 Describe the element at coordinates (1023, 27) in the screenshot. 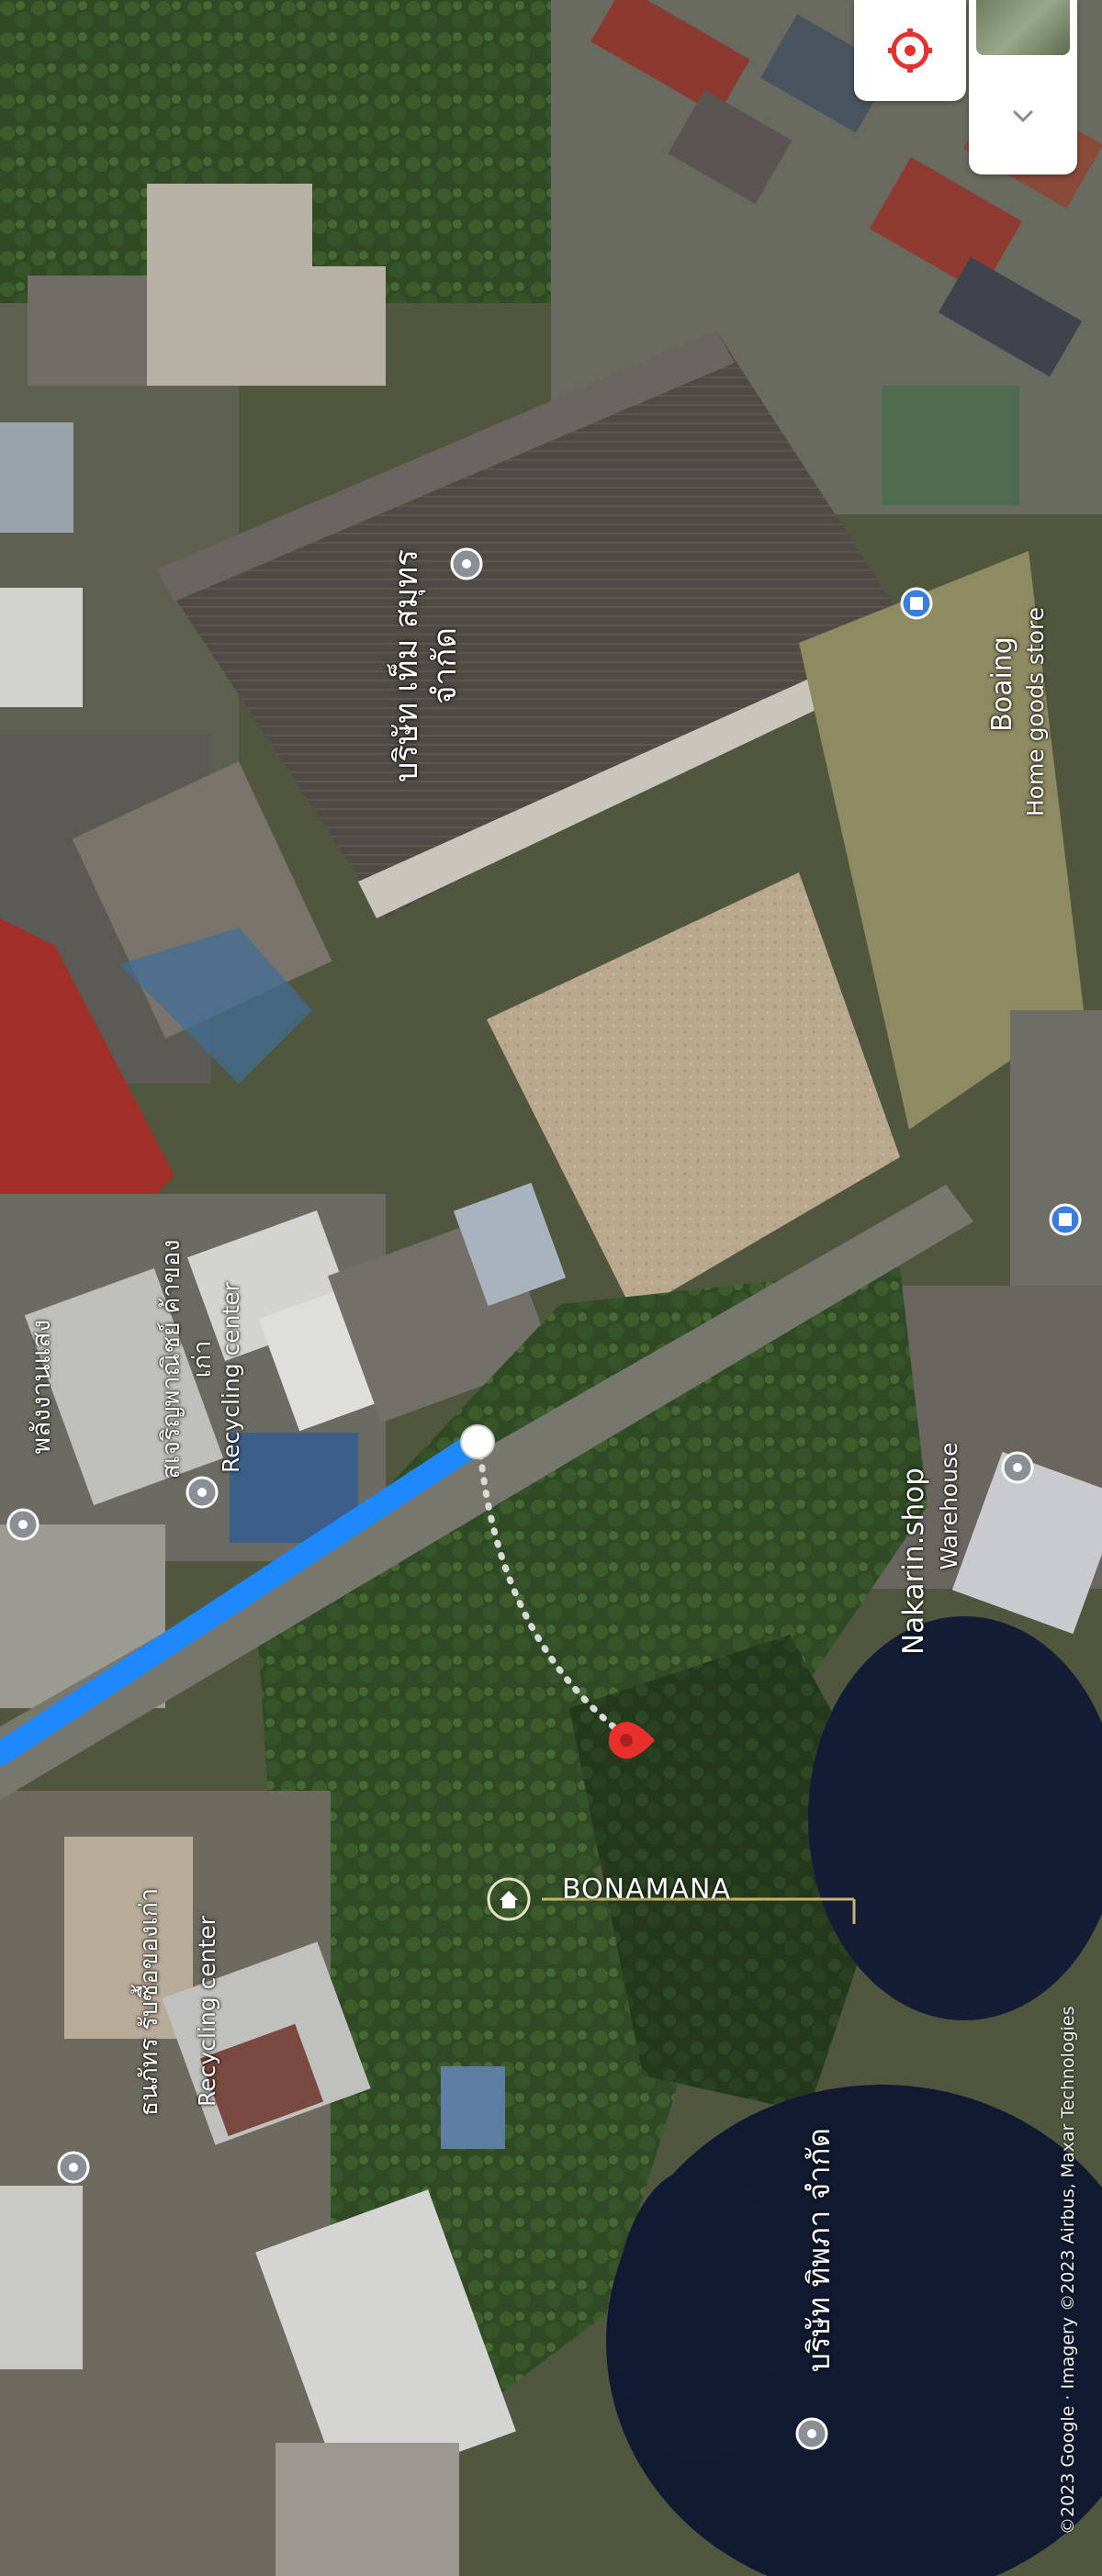

I see `layer-thumbnail` at that location.